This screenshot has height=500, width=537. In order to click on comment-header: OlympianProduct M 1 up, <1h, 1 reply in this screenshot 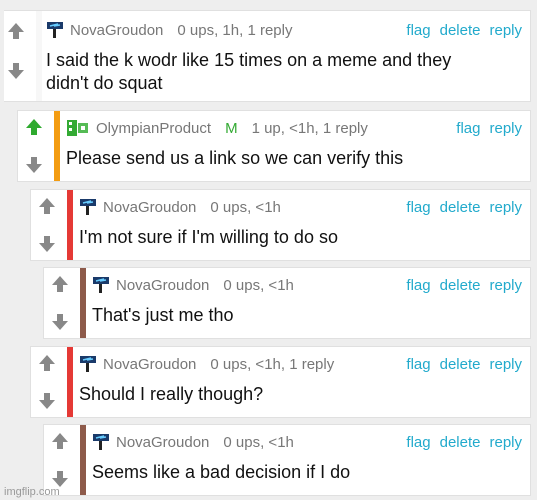, I will do `click(217, 128)`.